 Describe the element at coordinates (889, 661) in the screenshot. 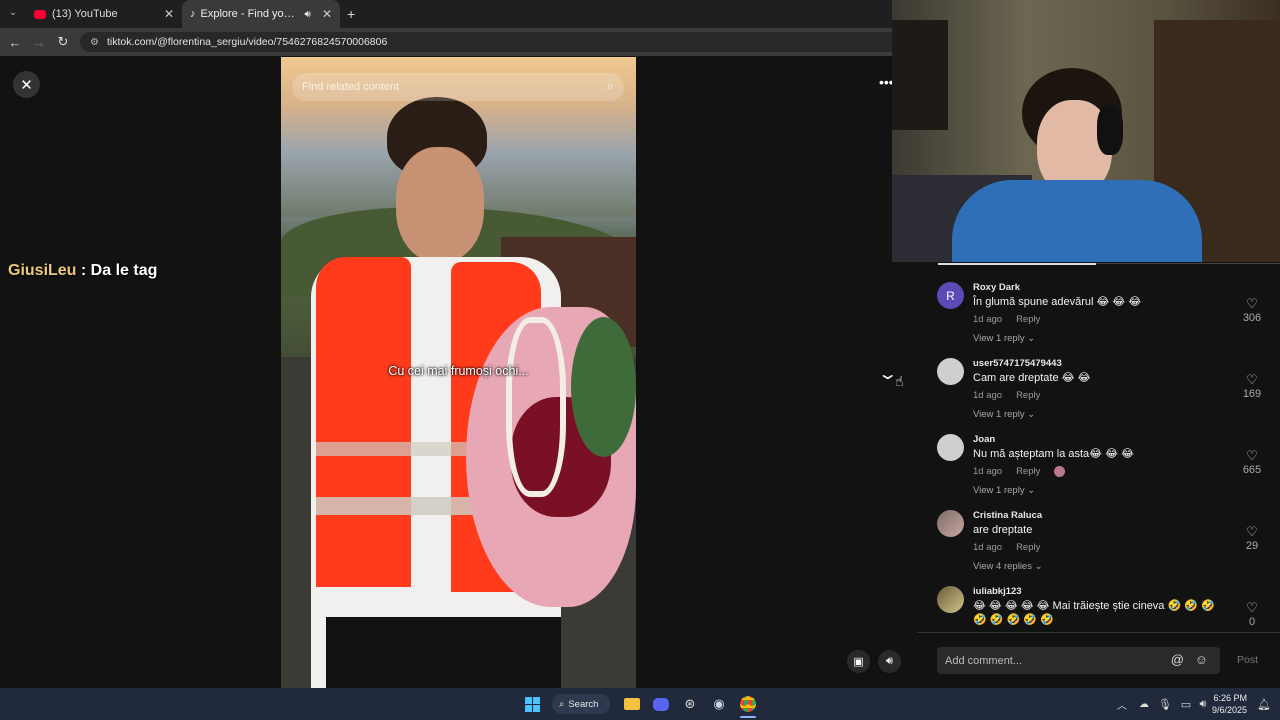

I see `volume-button: 🔊︎` at that location.